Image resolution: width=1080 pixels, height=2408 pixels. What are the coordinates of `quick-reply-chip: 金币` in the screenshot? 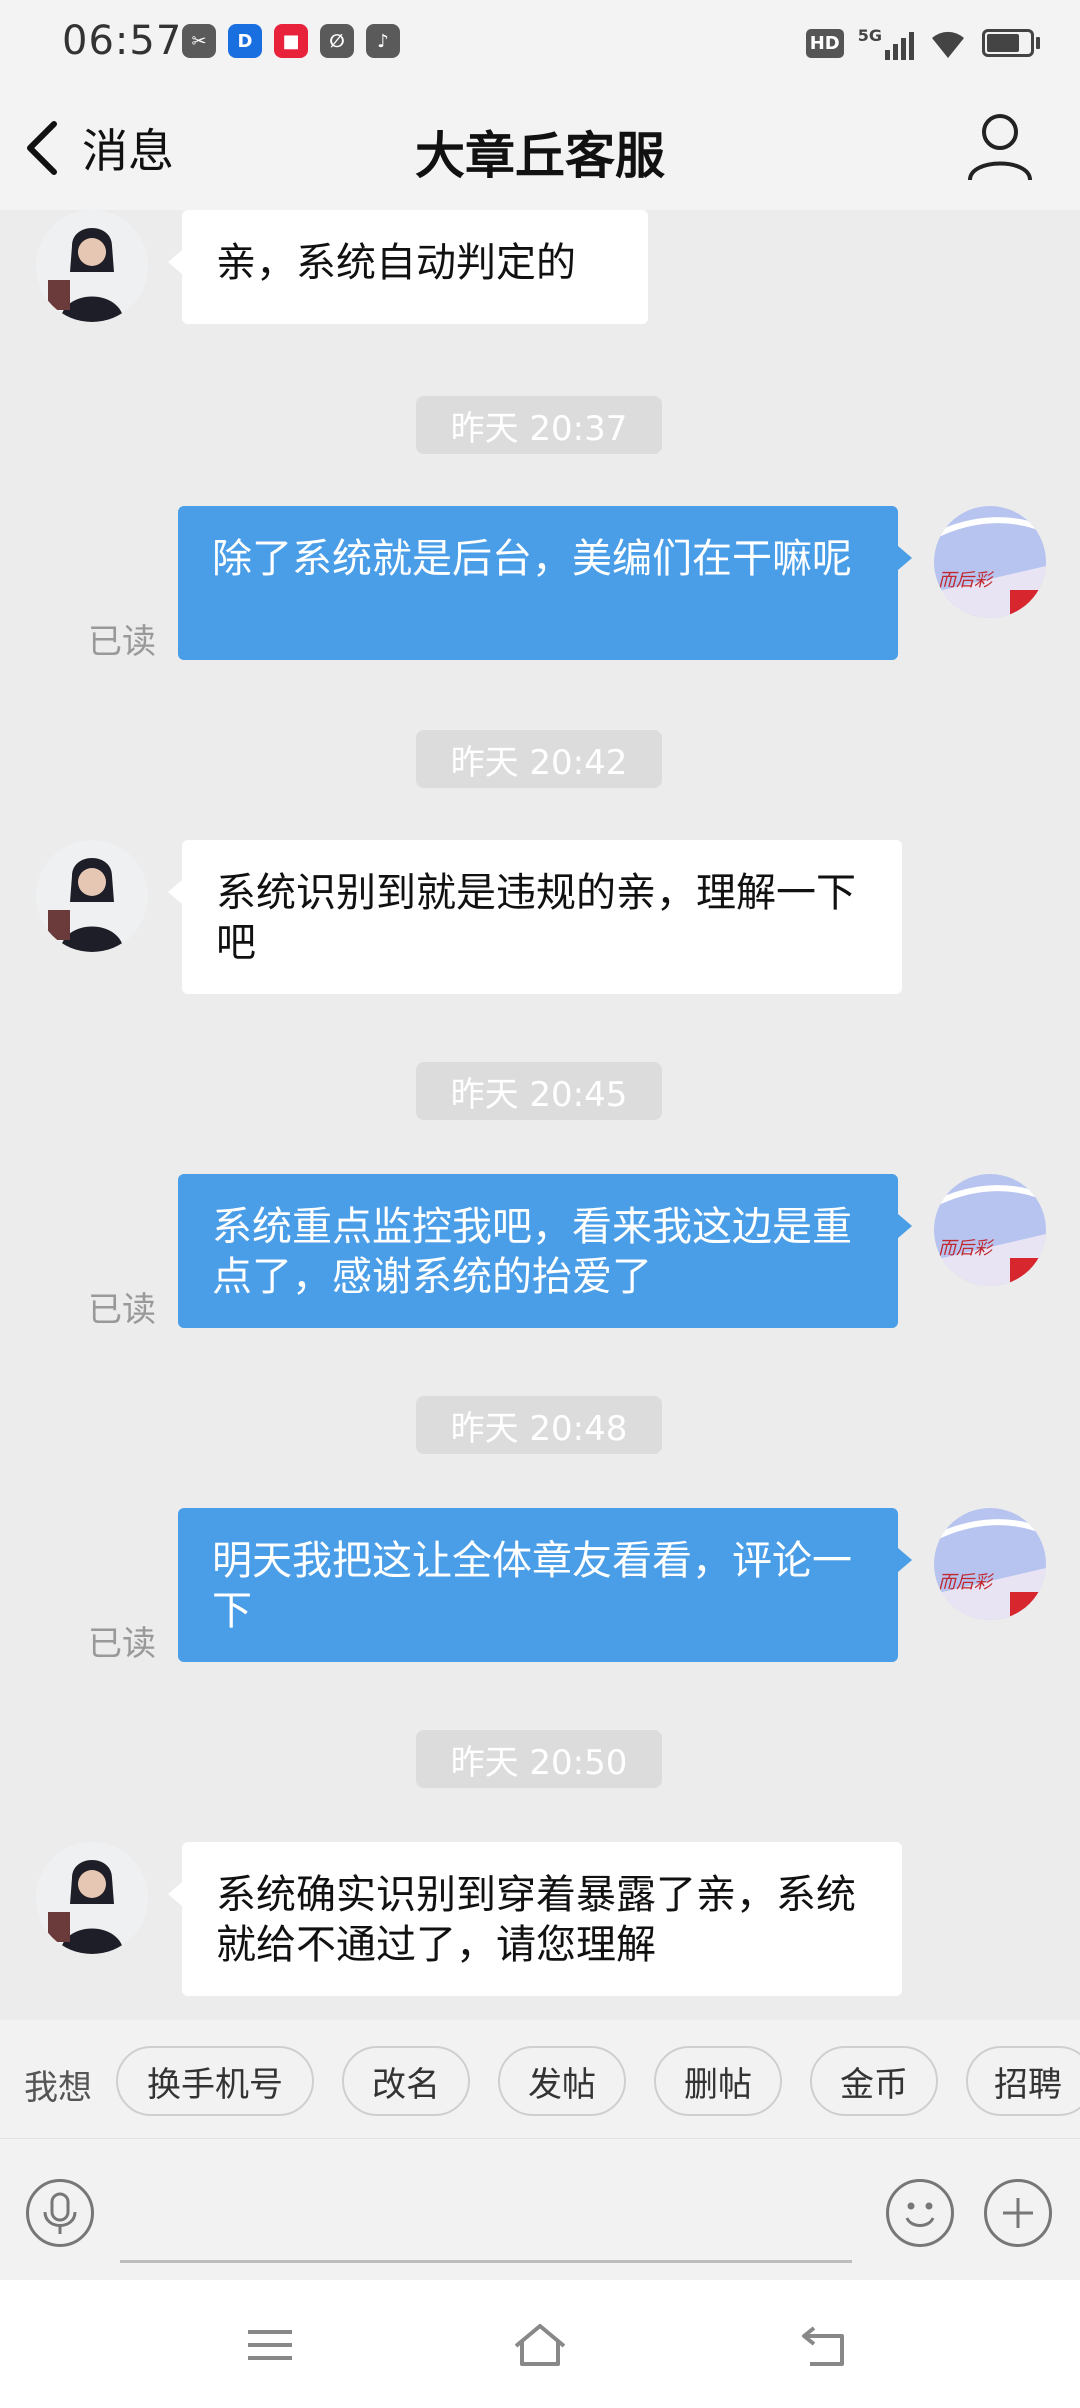 It's located at (874, 2081).